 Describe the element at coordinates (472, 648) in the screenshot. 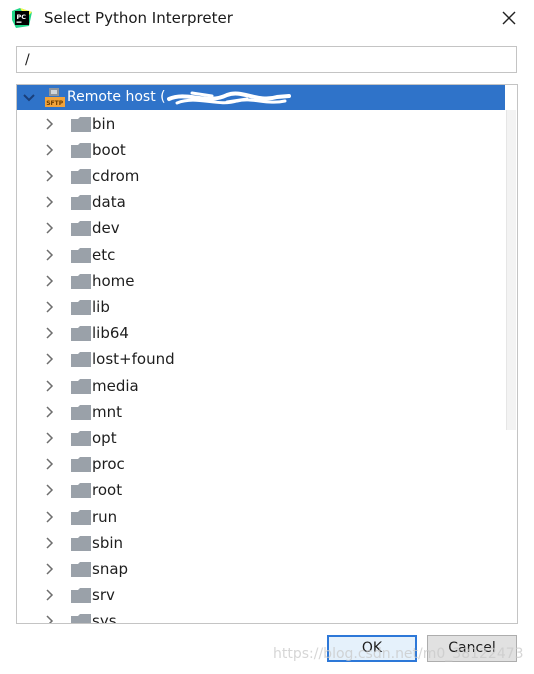

I see `cancel-button: Cancel` at that location.